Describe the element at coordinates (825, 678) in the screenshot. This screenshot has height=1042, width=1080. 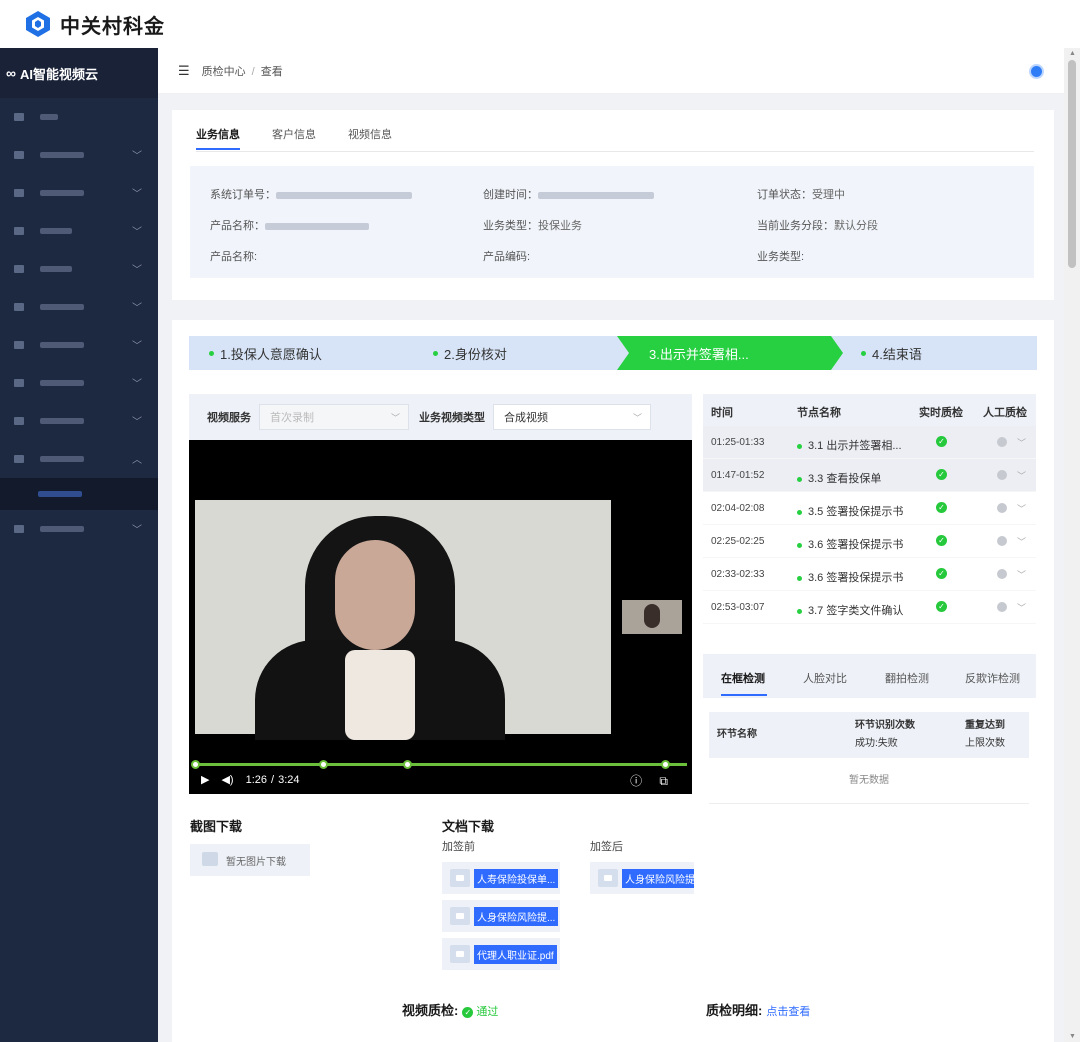
I see `tab-face-compare: 人脸对比` at that location.